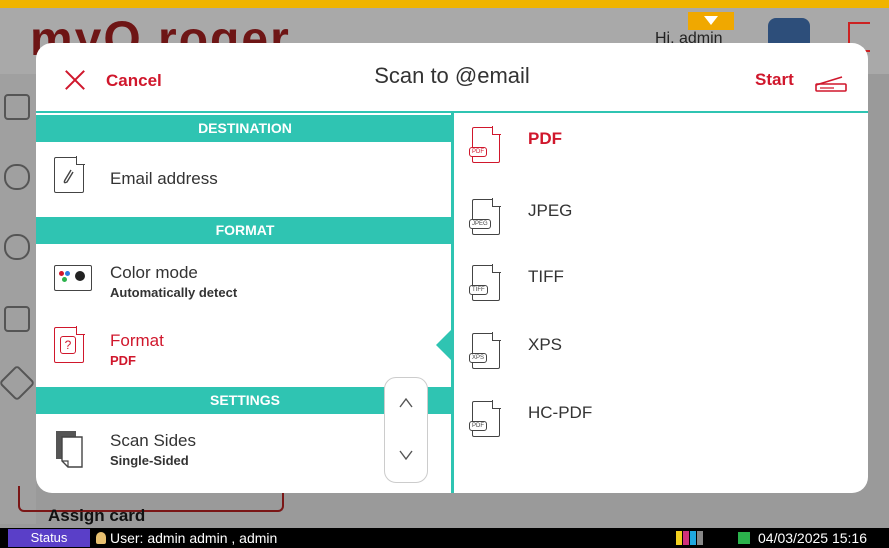 The height and width of the screenshot is (548, 889). What do you see at coordinates (123, 360) in the screenshot?
I see `format-value: PDF` at bounding box center [123, 360].